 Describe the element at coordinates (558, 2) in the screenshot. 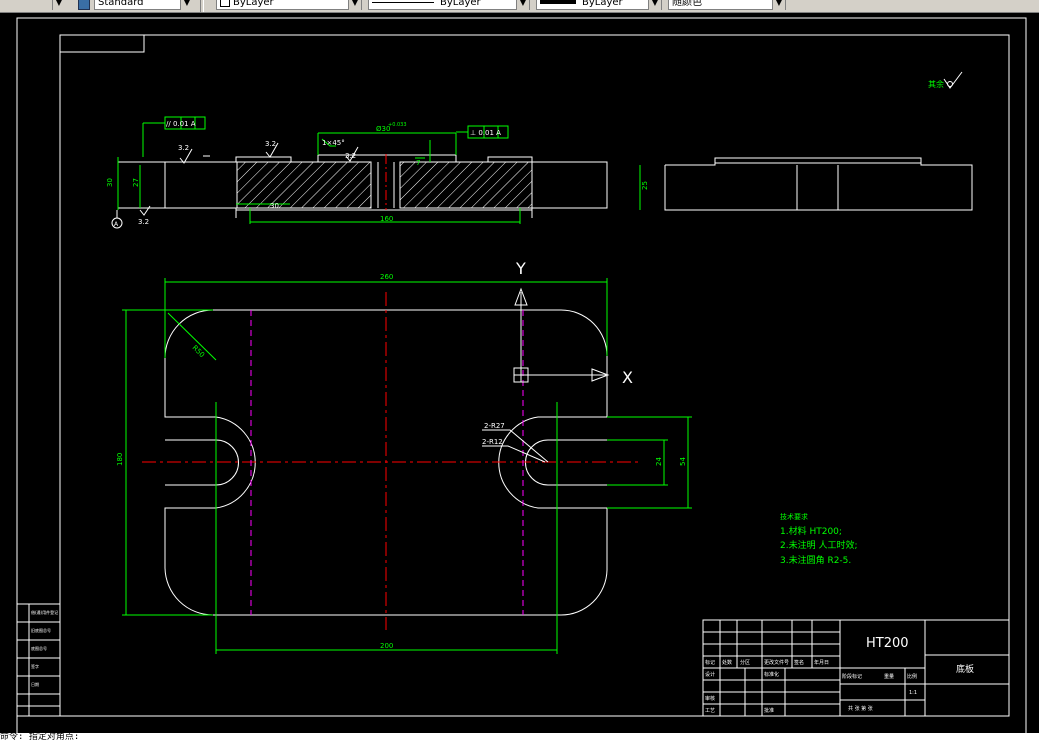

I see `lineweight-sample-icon` at that location.